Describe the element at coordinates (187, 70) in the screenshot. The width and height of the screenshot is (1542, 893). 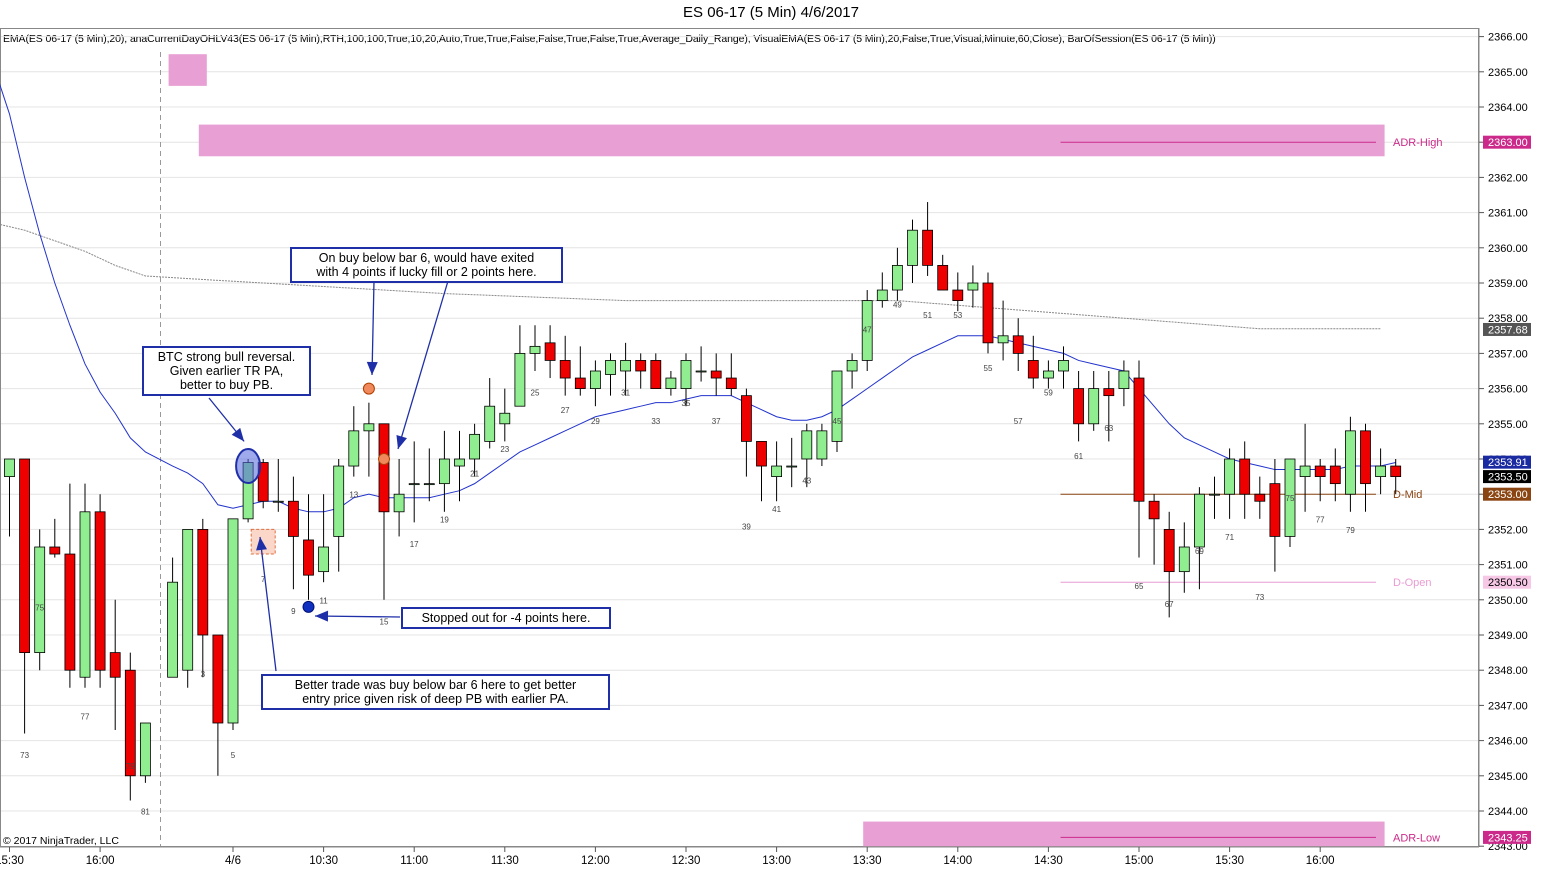
I see `adr-high-zone` at that location.